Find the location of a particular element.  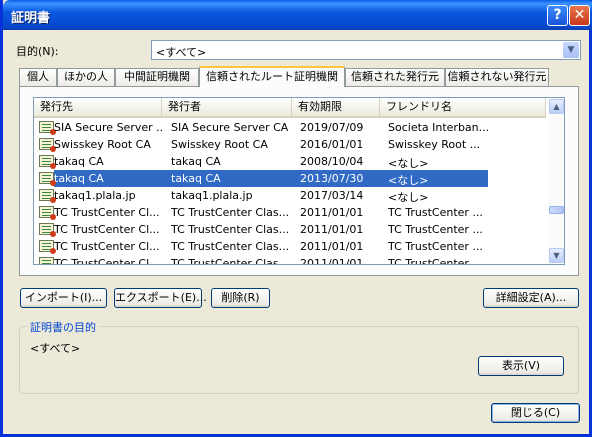

purpose-label: 目的(N): is located at coordinates (37, 51).